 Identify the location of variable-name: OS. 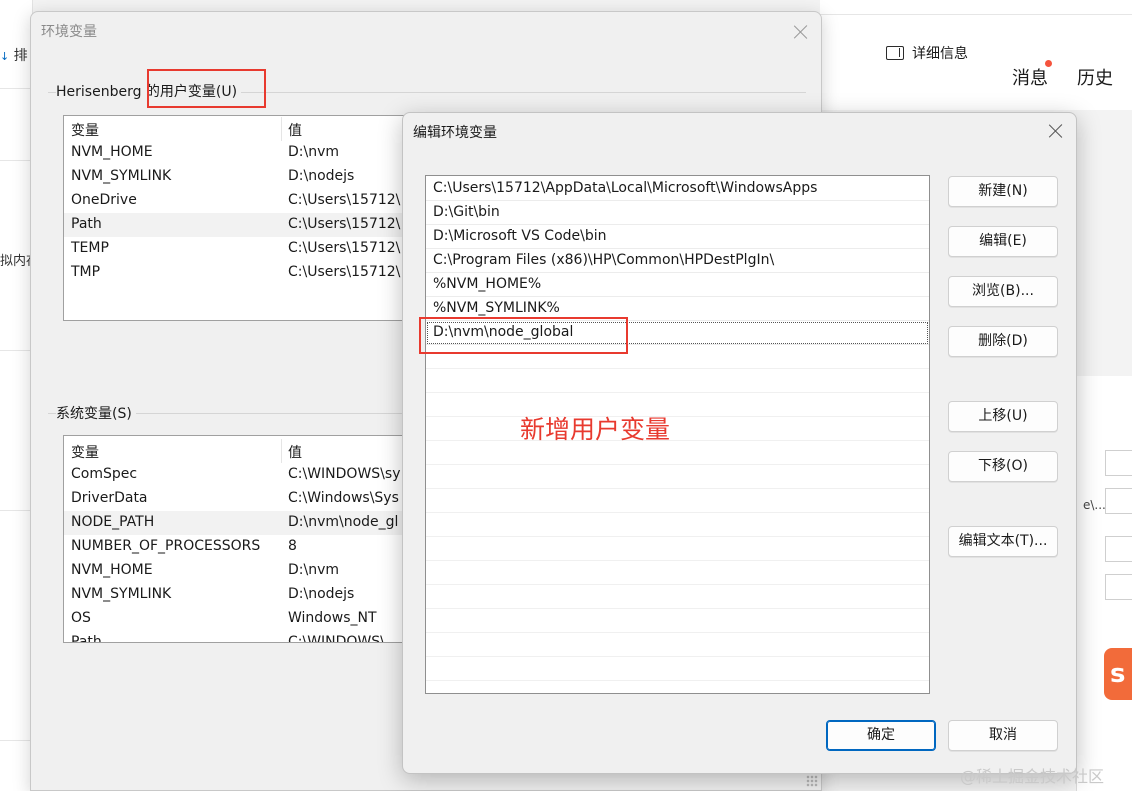
(81, 618).